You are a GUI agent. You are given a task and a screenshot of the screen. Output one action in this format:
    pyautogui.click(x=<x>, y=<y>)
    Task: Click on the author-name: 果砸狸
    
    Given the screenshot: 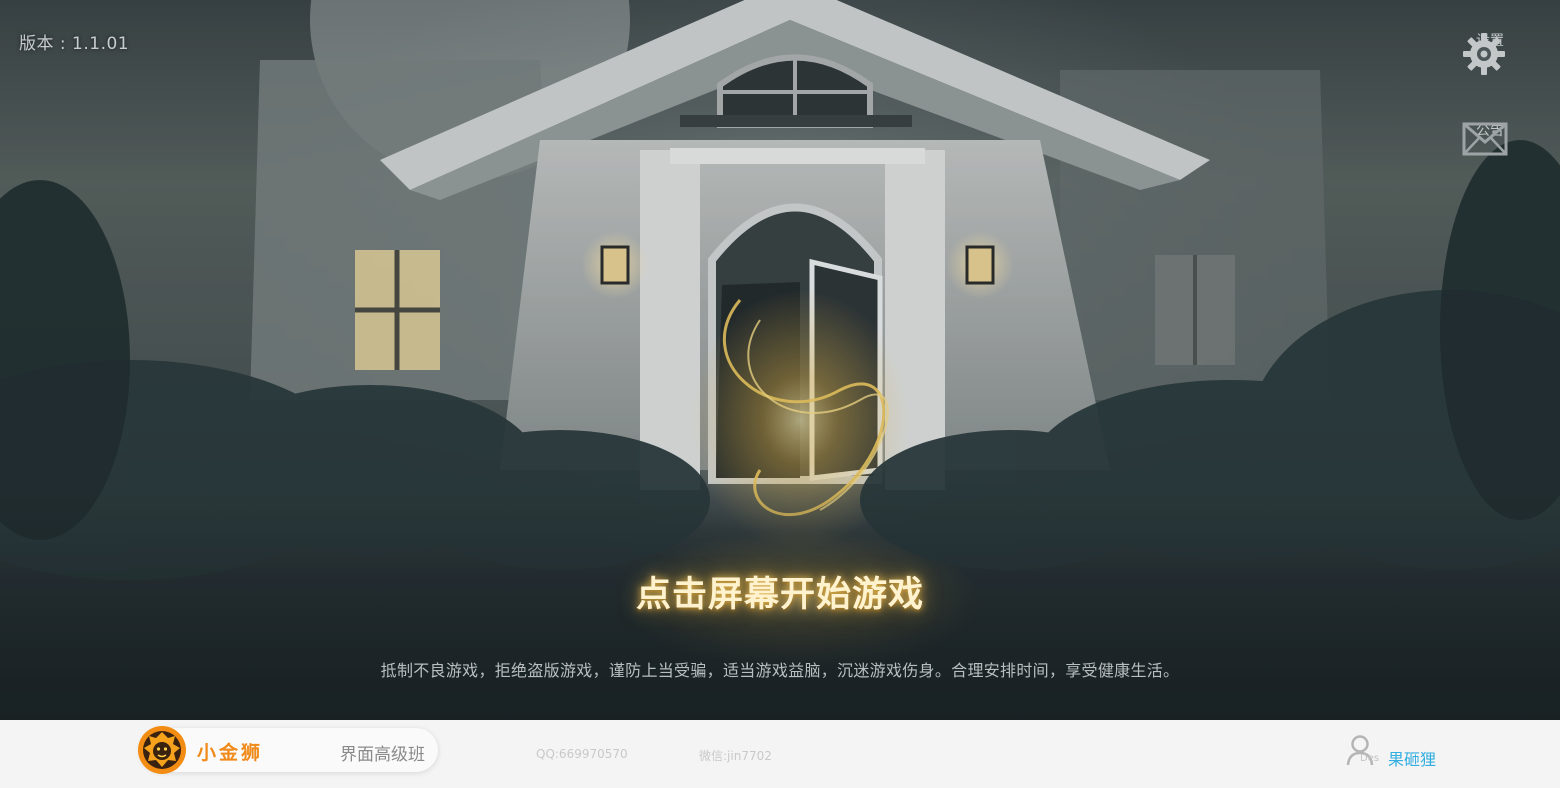 What is the action you would take?
    pyautogui.click(x=1412, y=759)
    